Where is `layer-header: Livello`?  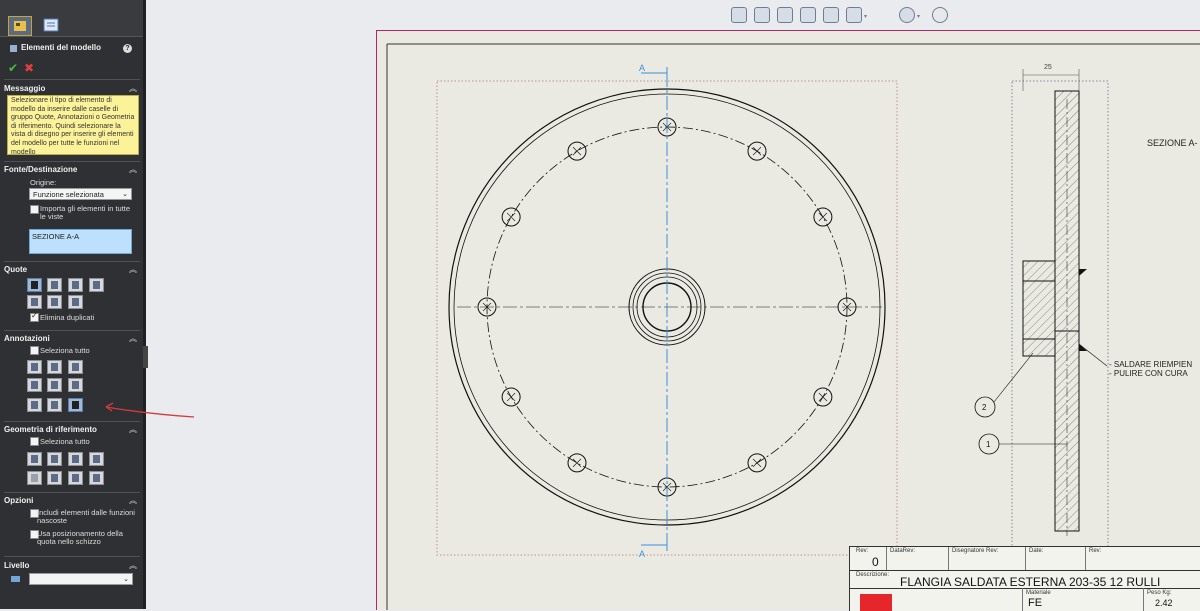 layer-header: Livello is located at coordinates (16, 565).